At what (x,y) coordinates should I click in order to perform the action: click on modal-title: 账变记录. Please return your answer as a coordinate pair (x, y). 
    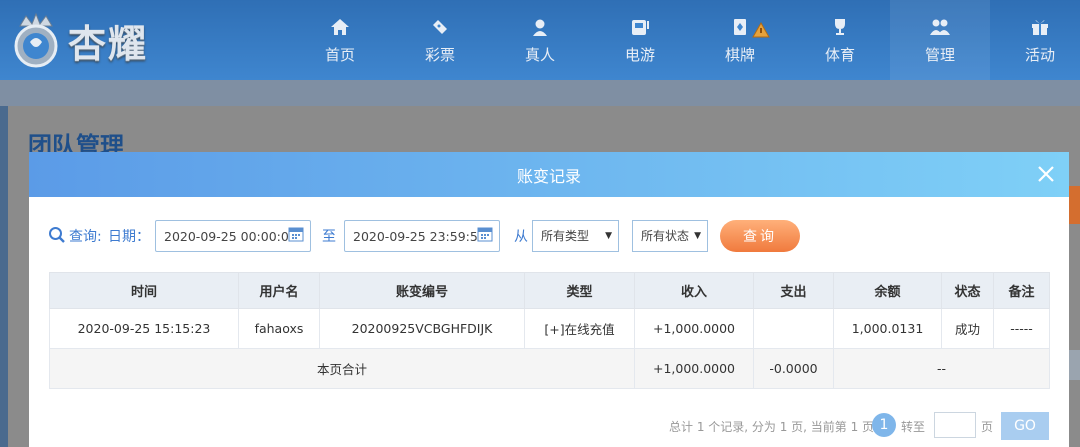
    Looking at the image, I should click on (548, 176).